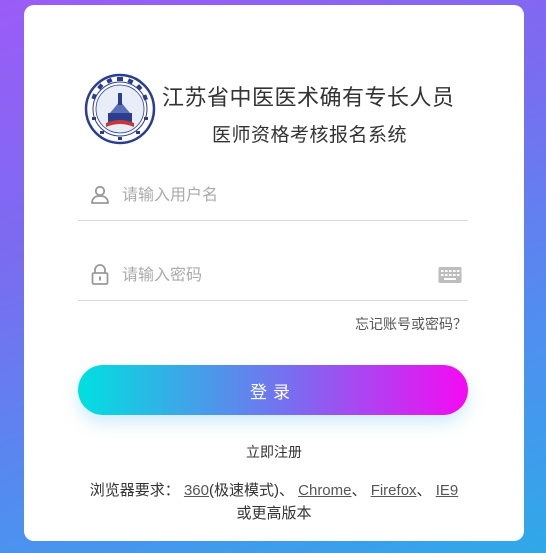  Describe the element at coordinates (308, 97) in the screenshot. I see `system-title-line1: 江苏省中医医术确有专长人员` at that location.